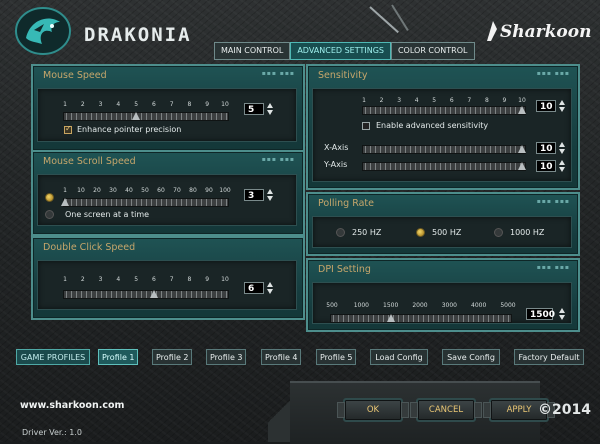 Image resolution: width=600 pixels, height=444 pixels. Describe the element at coordinates (193, 190) in the screenshot. I see `tick-label: 80` at that location.